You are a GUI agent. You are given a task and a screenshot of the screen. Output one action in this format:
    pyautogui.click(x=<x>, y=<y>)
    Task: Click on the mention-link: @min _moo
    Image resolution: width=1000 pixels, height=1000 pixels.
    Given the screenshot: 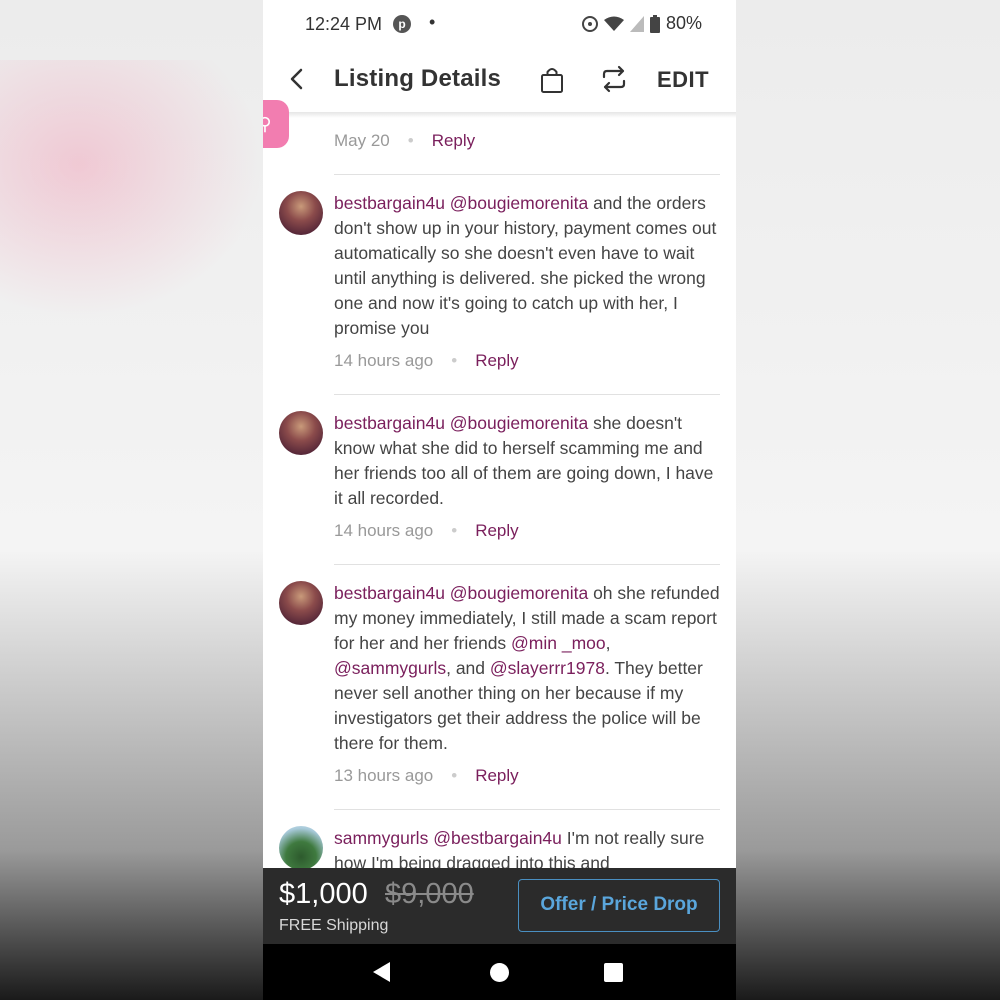 What is the action you would take?
    pyautogui.click(x=558, y=643)
    